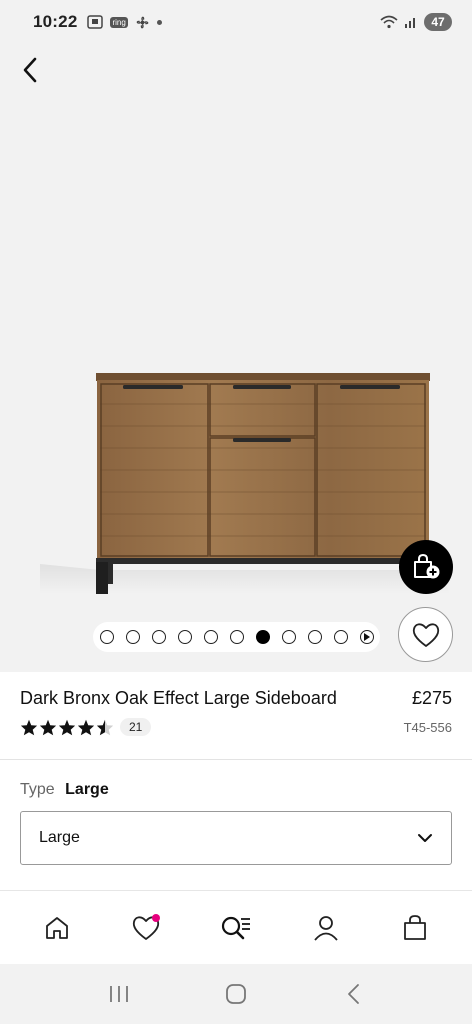  I want to click on video-play-button, so click(366, 637).